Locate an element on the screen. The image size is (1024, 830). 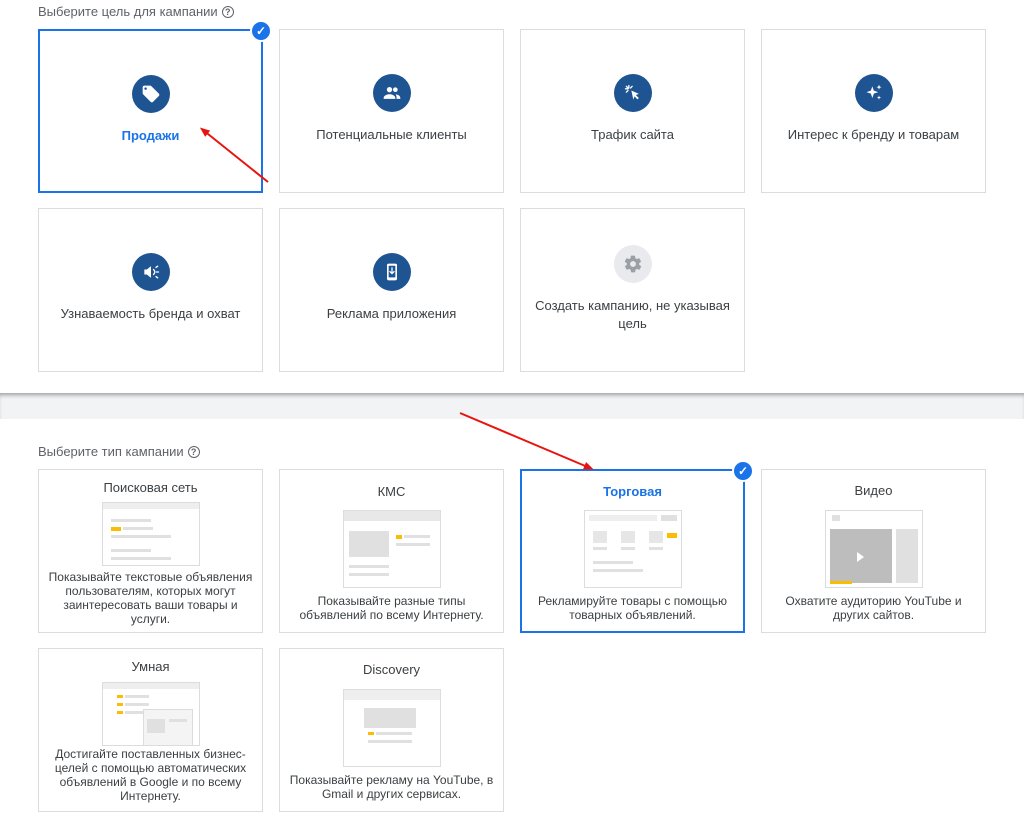
video-thumbnail is located at coordinates (873, 549).